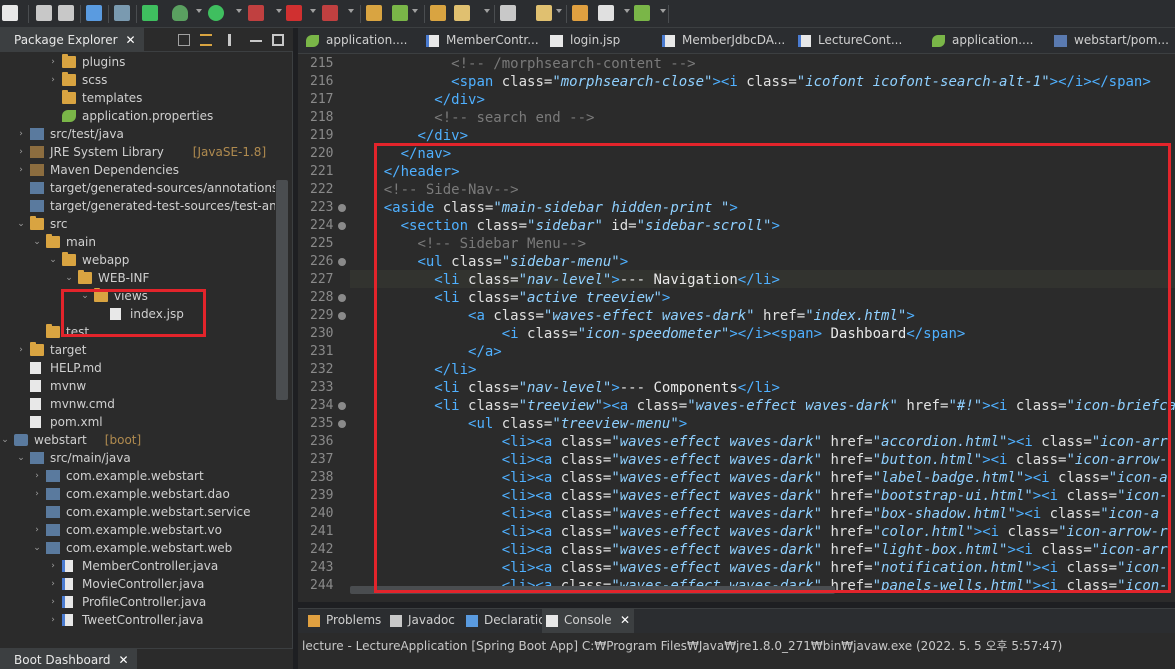 The height and width of the screenshot is (669, 1175). I want to click on tree-item: pom.xml, so click(137, 422).